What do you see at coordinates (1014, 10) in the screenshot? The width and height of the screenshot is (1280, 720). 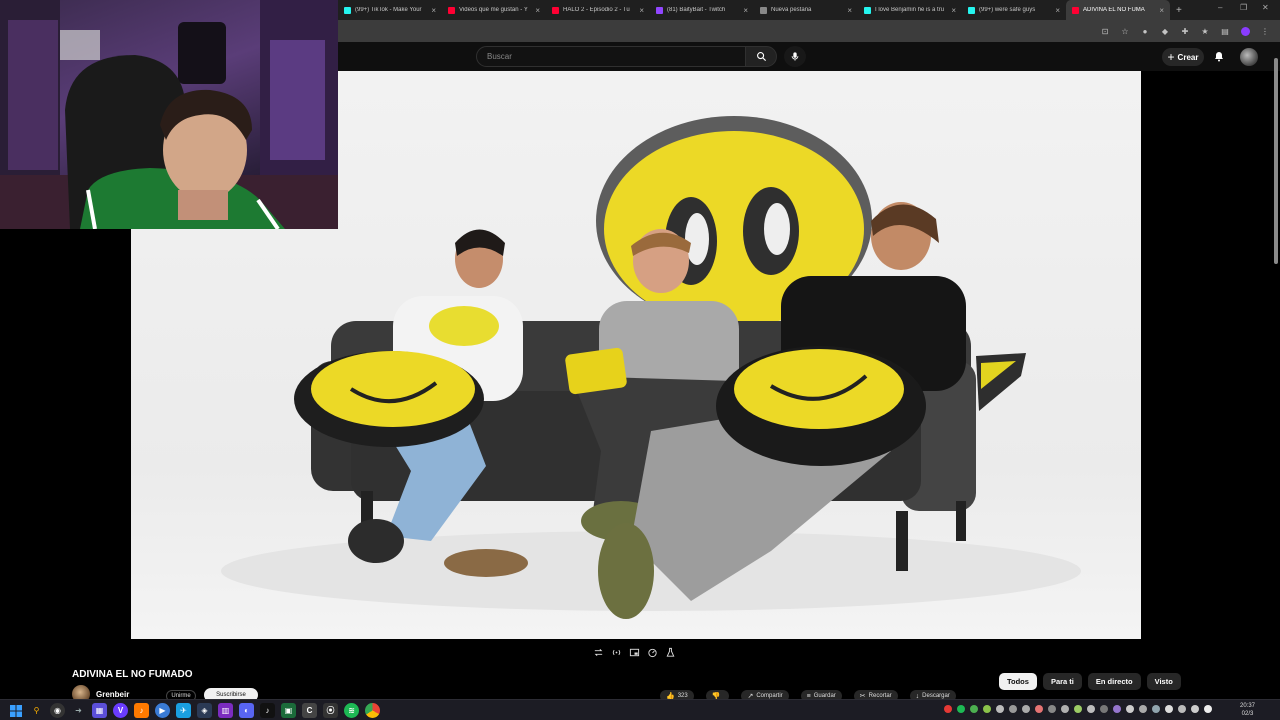 I see `browser-tab: (99+) were safe guys ×` at bounding box center [1014, 10].